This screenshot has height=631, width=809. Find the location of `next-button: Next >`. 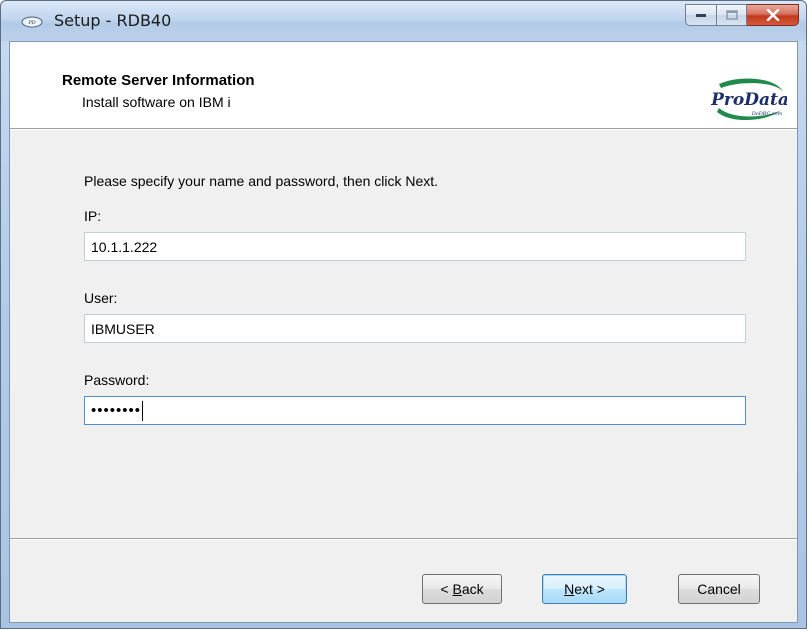

next-button: Next > is located at coordinates (584, 589).